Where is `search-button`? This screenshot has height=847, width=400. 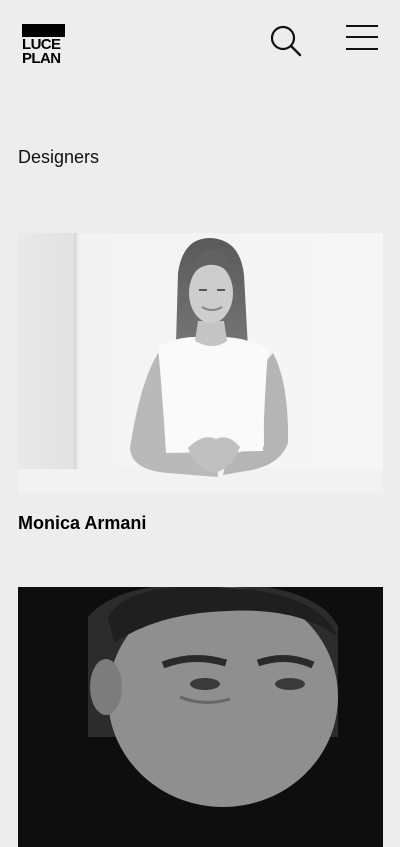
search-button is located at coordinates (286, 40).